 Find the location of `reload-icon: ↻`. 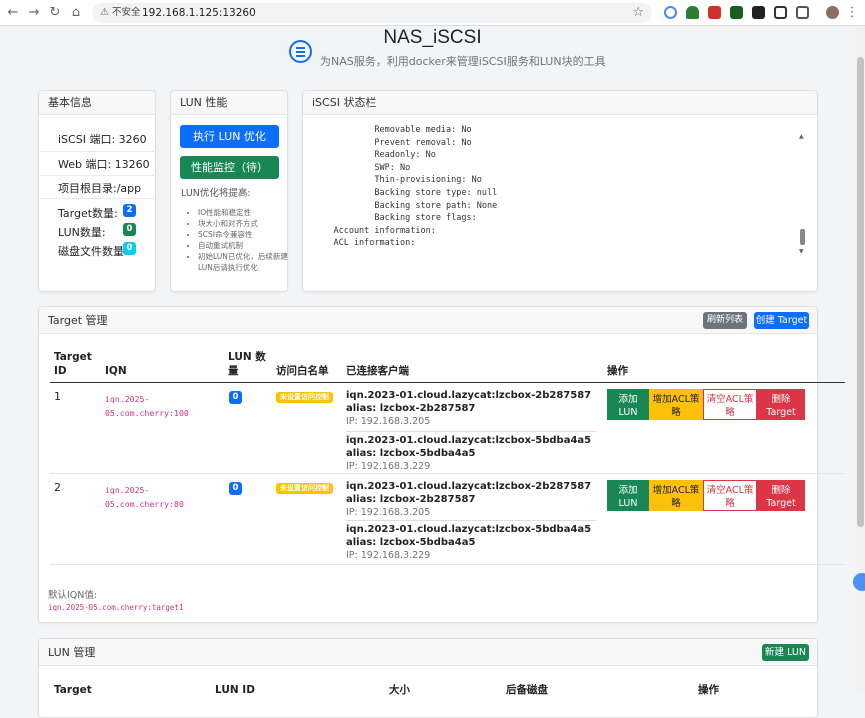

reload-icon: ↻ is located at coordinates (55, 13).